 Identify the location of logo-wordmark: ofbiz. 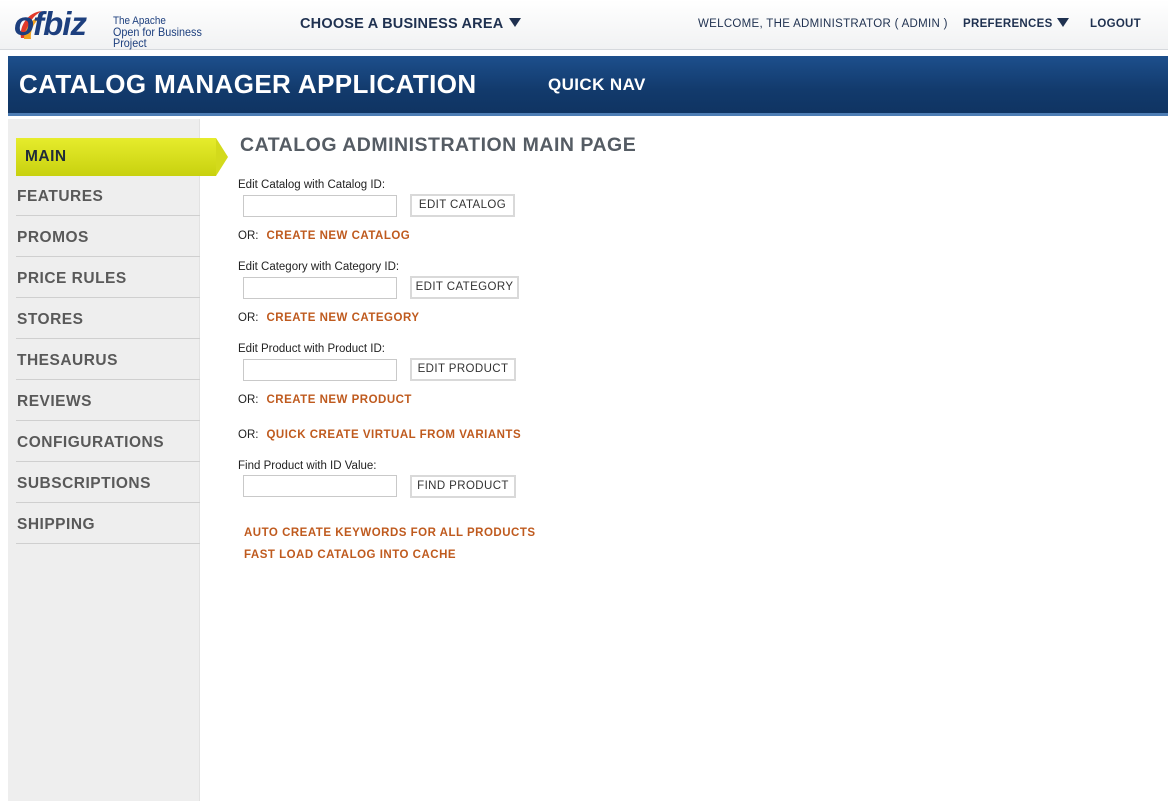
(50, 23).